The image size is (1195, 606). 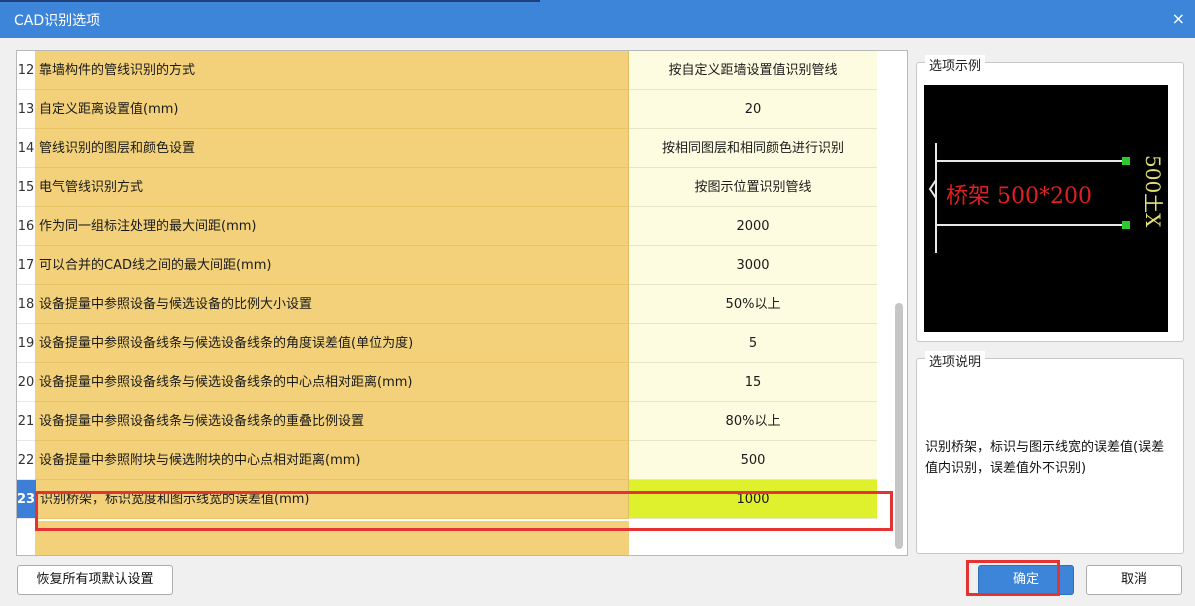 What do you see at coordinates (26, 304) in the screenshot?
I see `row-number: 18` at bounding box center [26, 304].